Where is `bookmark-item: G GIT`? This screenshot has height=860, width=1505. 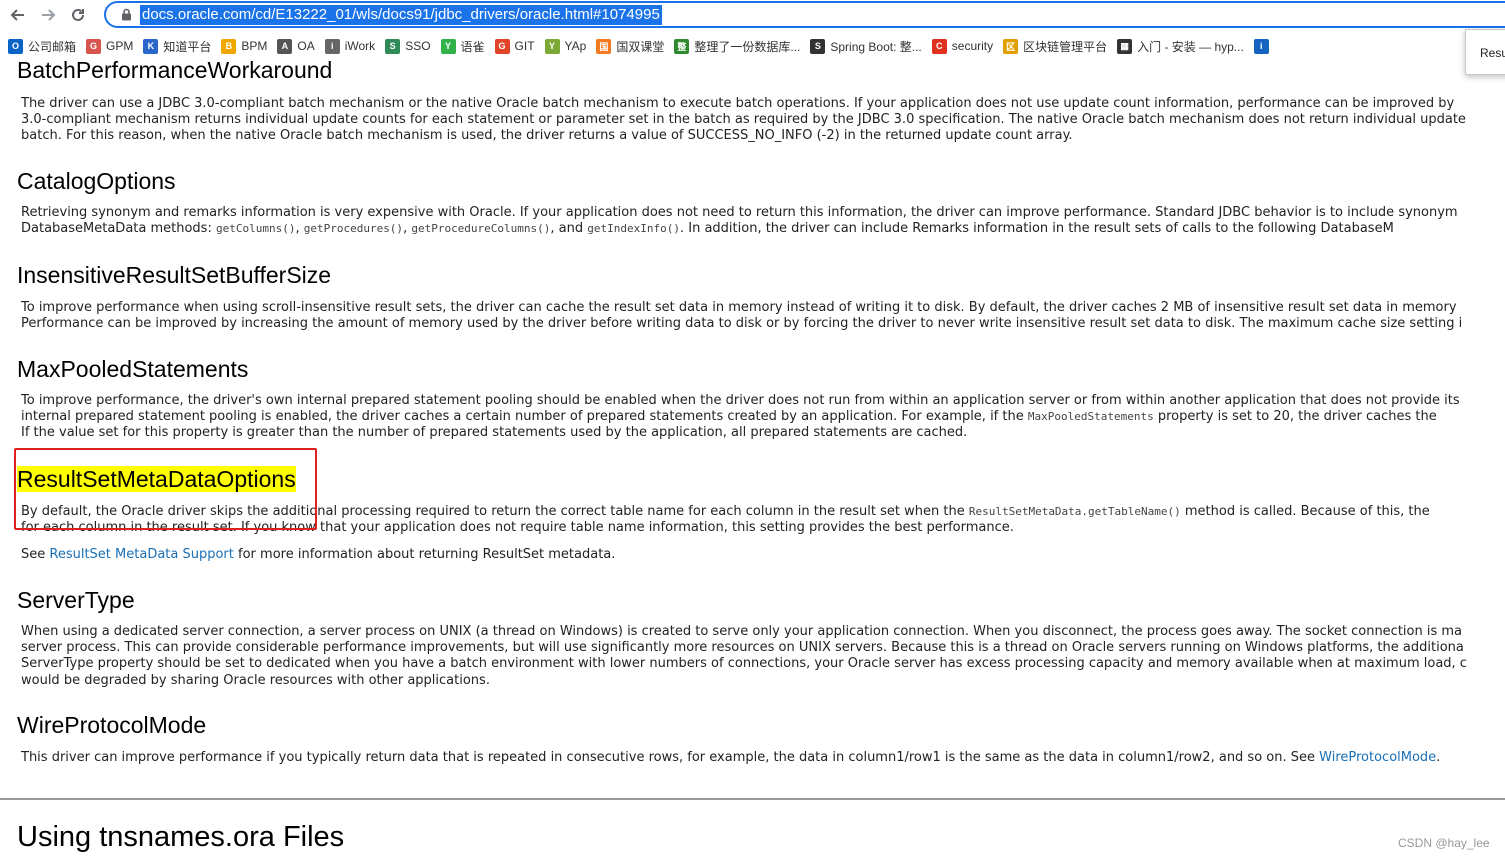 bookmark-item: G GIT is located at coordinates (514, 46).